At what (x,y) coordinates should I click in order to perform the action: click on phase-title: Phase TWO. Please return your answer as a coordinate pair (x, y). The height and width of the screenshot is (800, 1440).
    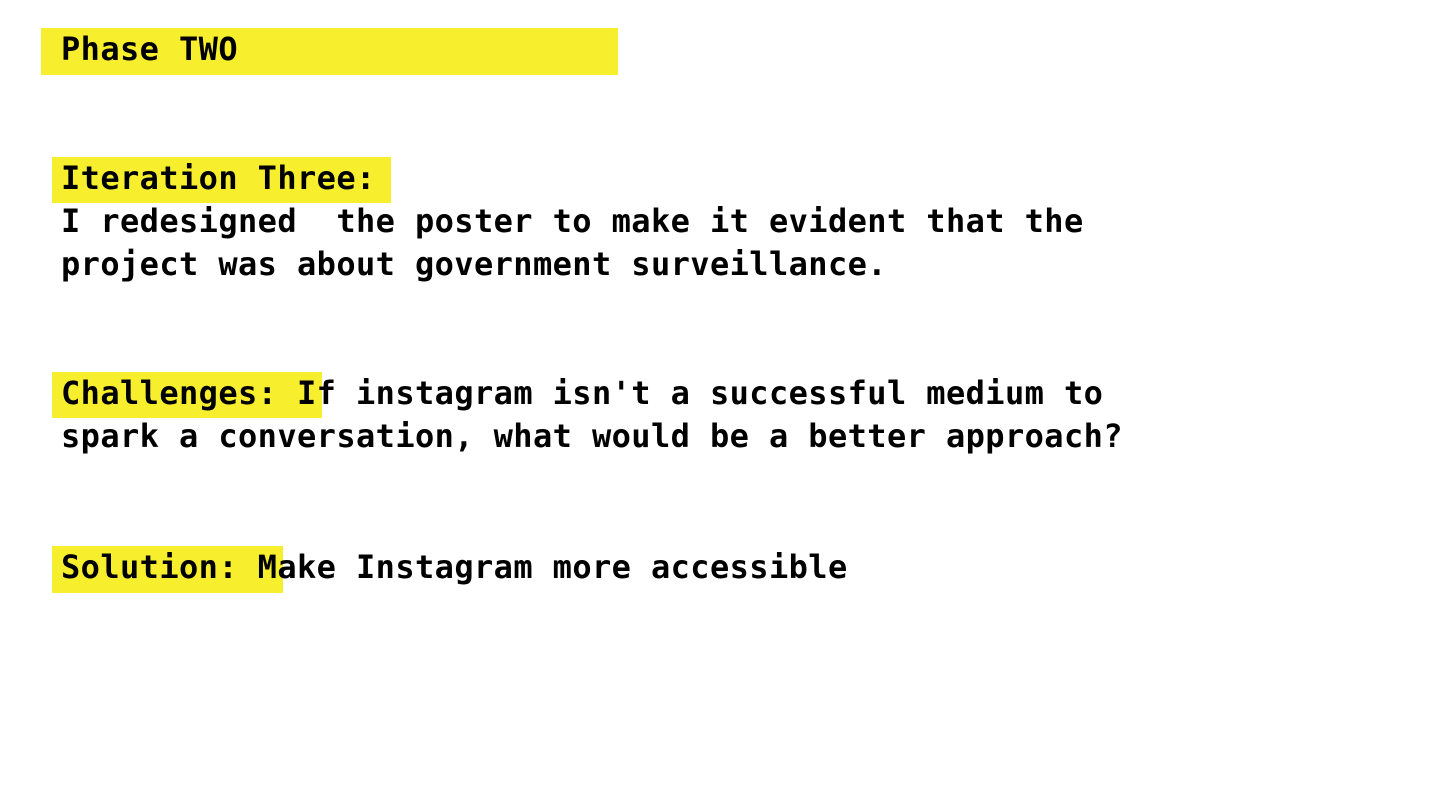
    Looking at the image, I should click on (149, 49).